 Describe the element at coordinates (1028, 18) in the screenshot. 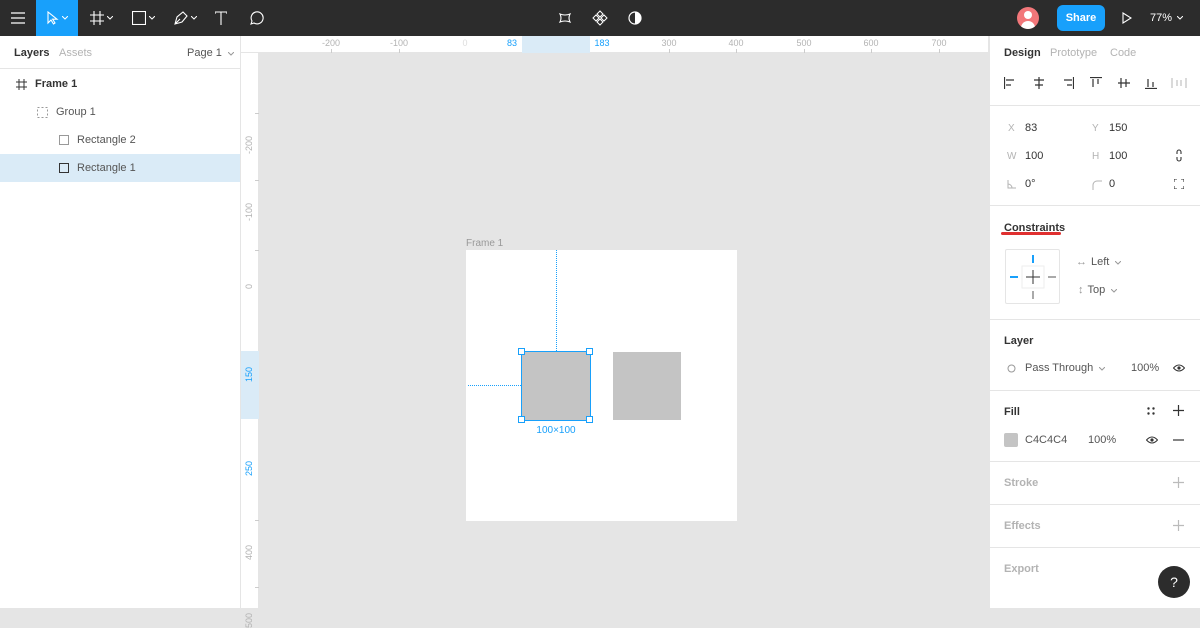

I see `avatar` at that location.